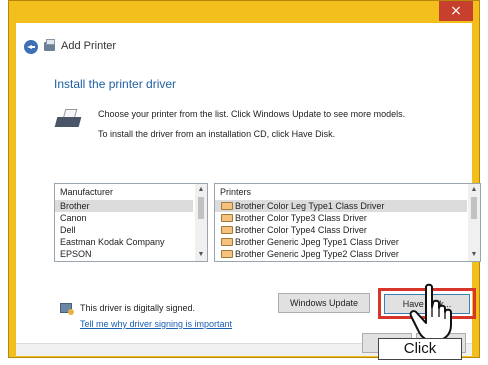 This screenshot has width=488, height=365. I want to click on list-item: Brother Generic Jpeg Type1 Class Driver, so click(341, 242).